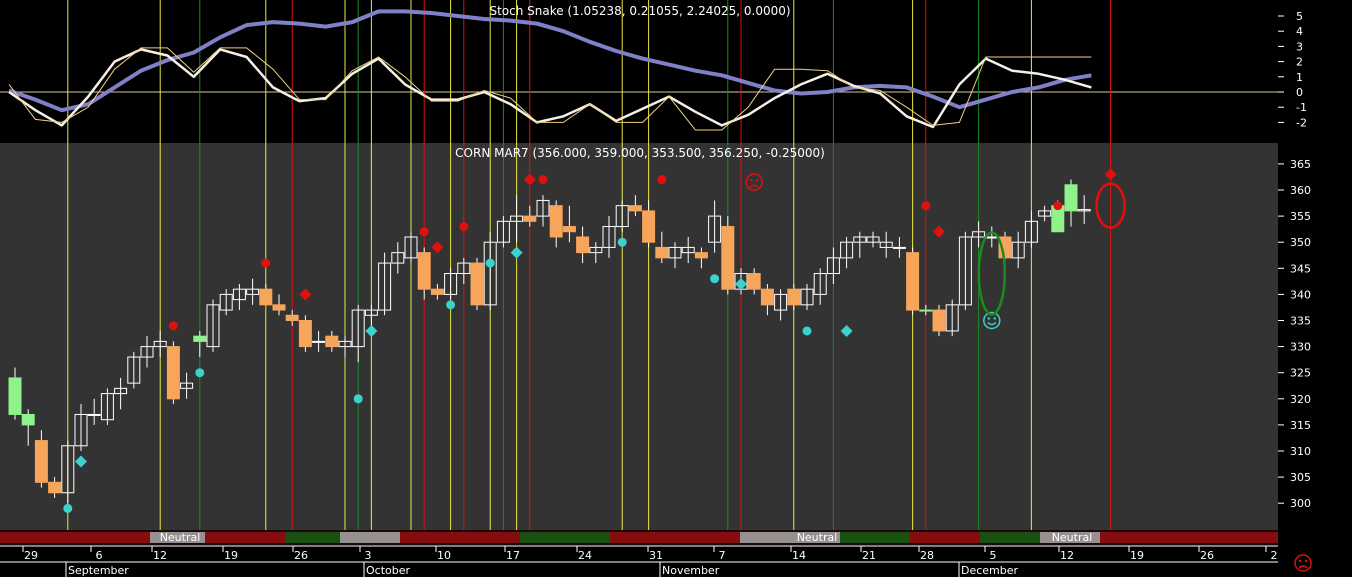 This screenshot has height=577, width=1352. Describe the element at coordinates (1300, 399) in the screenshot. I see `price-ytick-label: 320` at that location.